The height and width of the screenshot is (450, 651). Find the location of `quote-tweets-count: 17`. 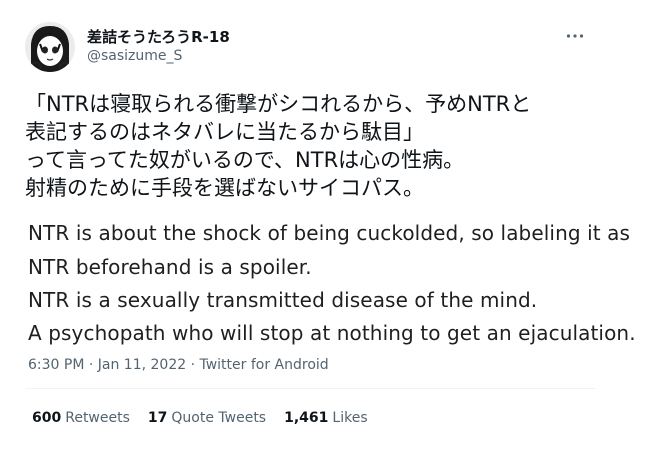

quote-tweets-count: 17 is located at coordinates (157, 418).